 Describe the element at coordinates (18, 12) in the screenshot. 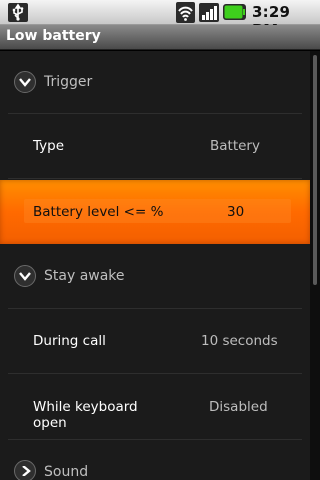

I see `usb-icon` at that location.